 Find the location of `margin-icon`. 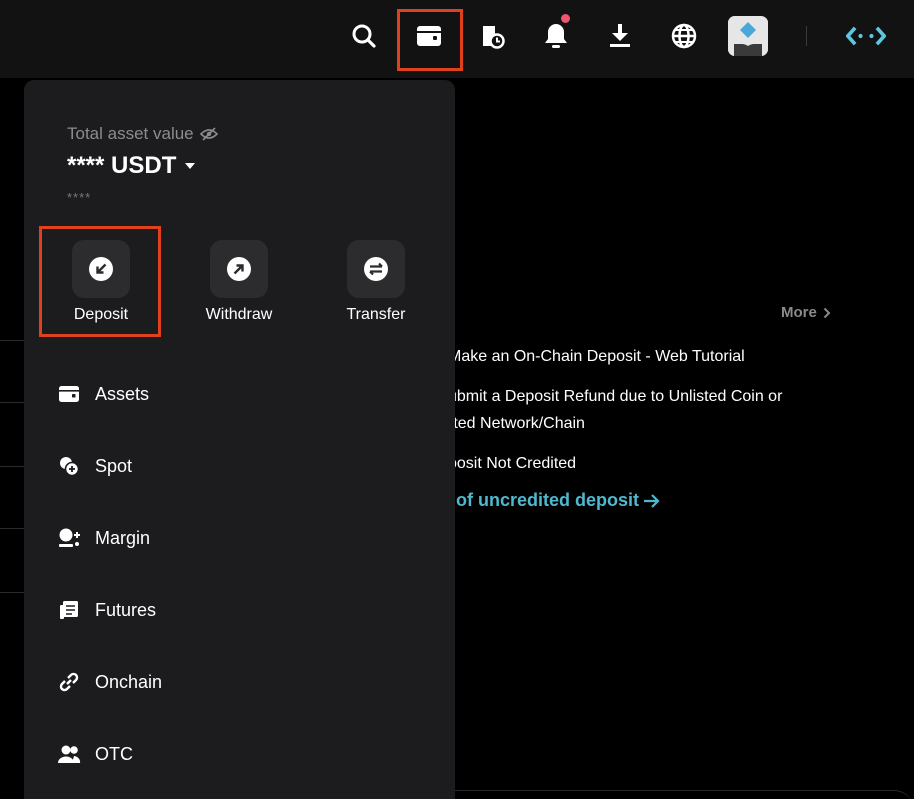

margin-icon is located at coordinates (69, 538).